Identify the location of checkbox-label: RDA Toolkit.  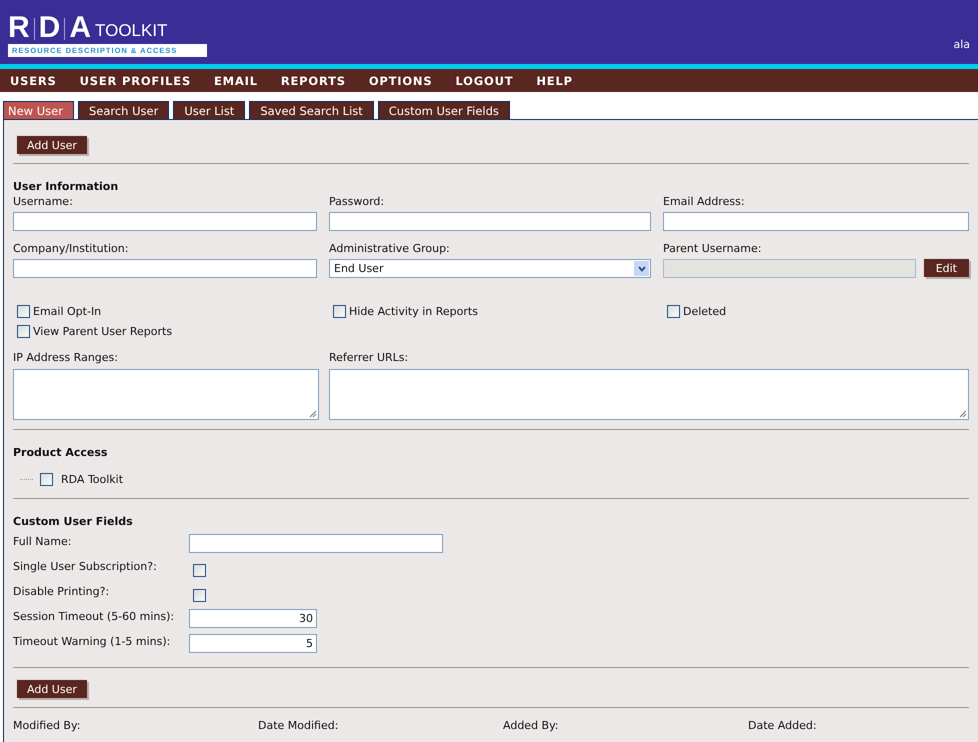
(92, 479).